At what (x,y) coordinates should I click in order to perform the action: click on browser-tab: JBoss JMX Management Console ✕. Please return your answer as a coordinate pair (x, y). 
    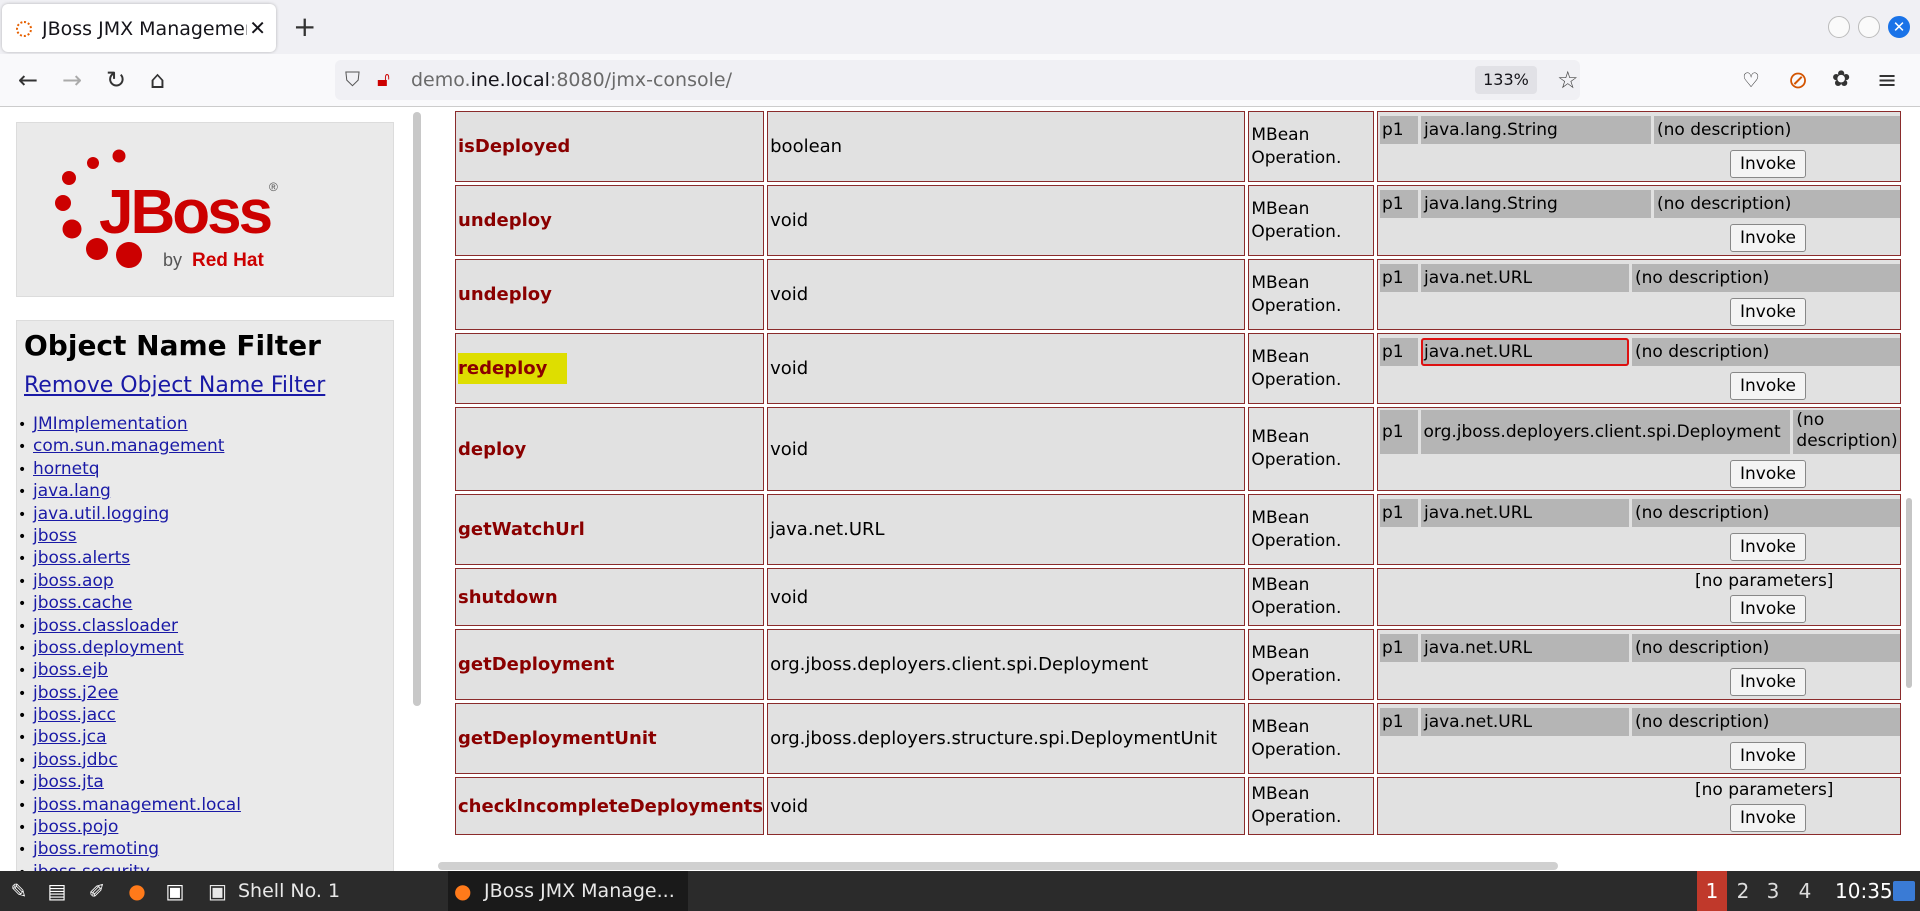
    Looking at the image, I should click on (139, 28).